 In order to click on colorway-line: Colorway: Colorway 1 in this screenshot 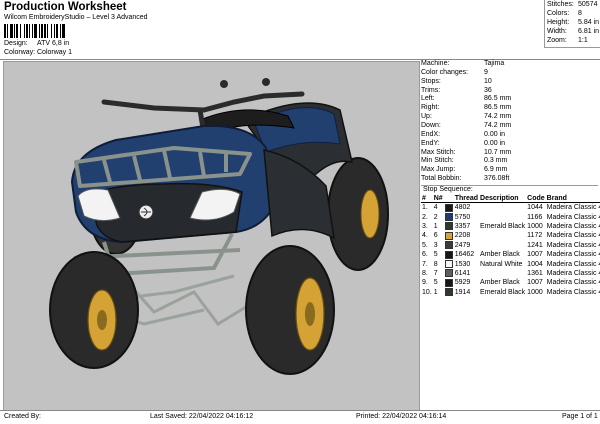, I will do `click(38, 52)`.